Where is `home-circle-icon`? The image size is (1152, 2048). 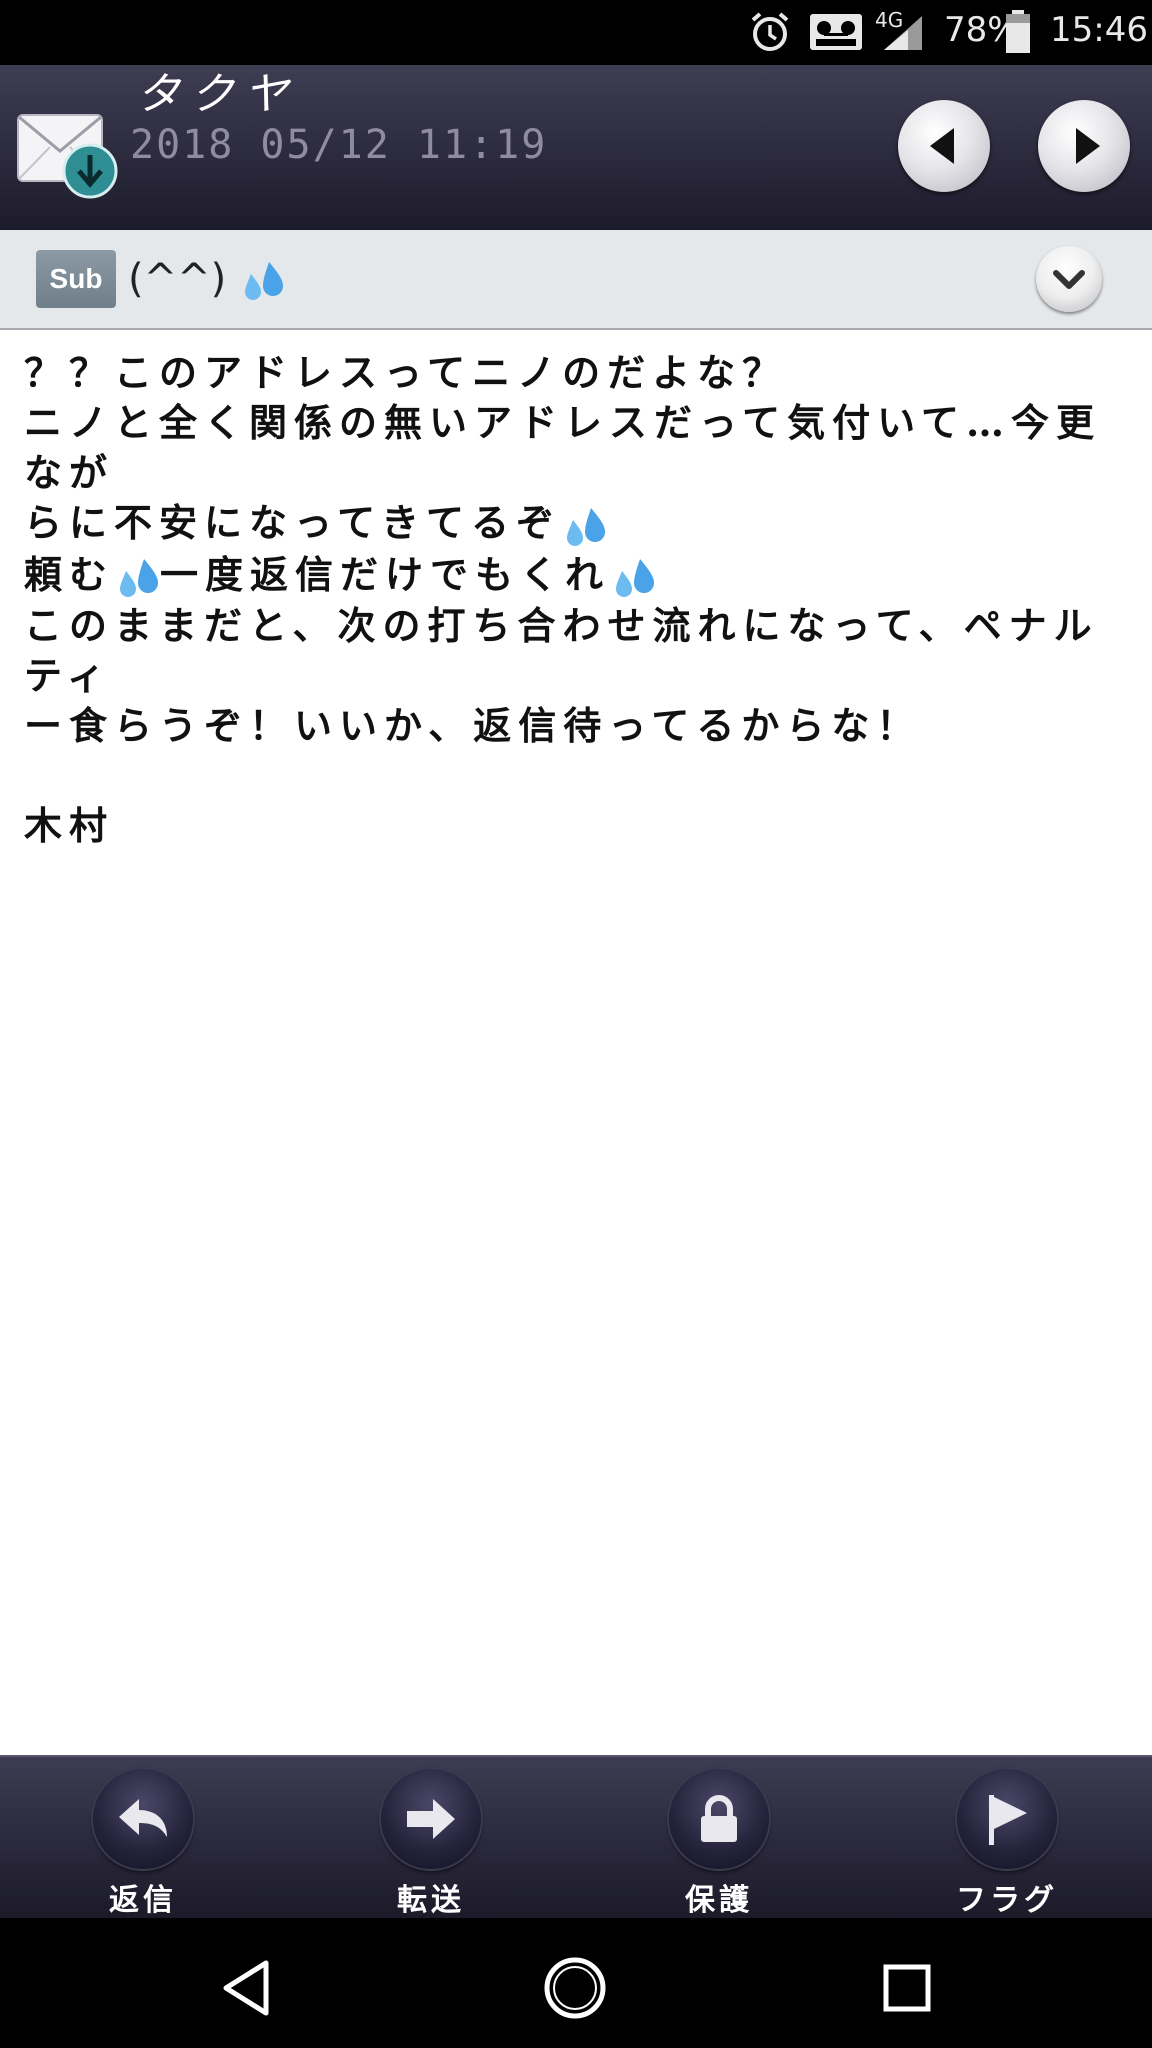
home-circle-icon is located at coordinates (575, 1988).